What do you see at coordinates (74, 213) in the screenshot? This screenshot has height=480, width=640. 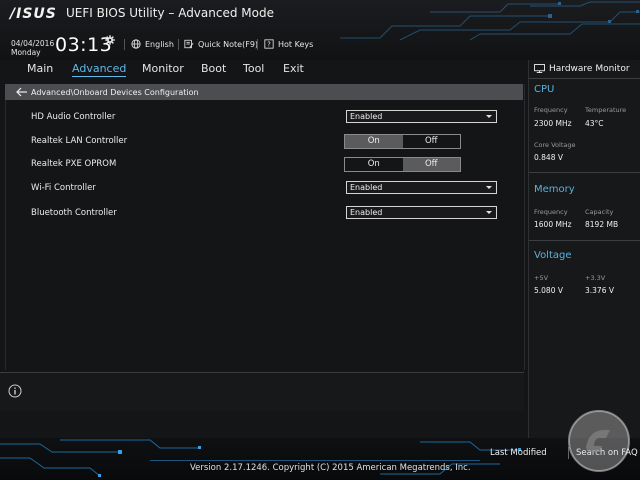 I see `setting-label: Bluetooth Controller` at bounding box center [74, 213].